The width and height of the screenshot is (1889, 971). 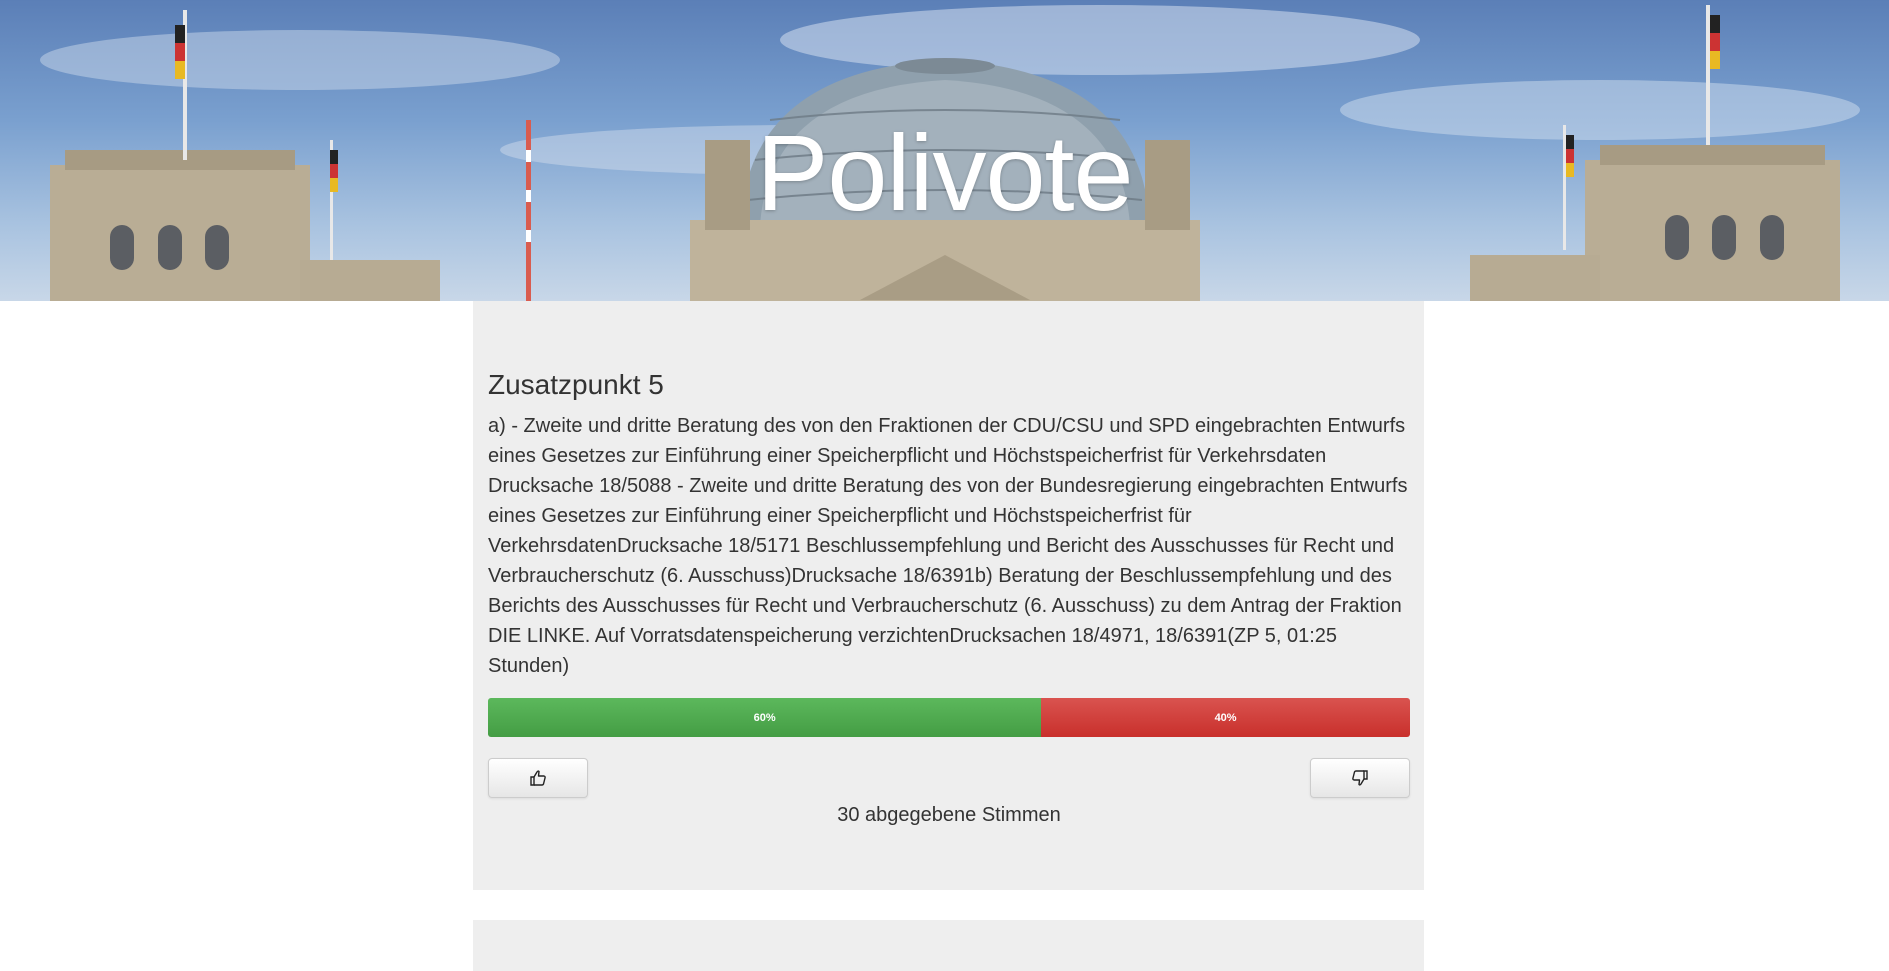 I want to click on vote-result-no-label: 40%, so click(x=1225, y=717).